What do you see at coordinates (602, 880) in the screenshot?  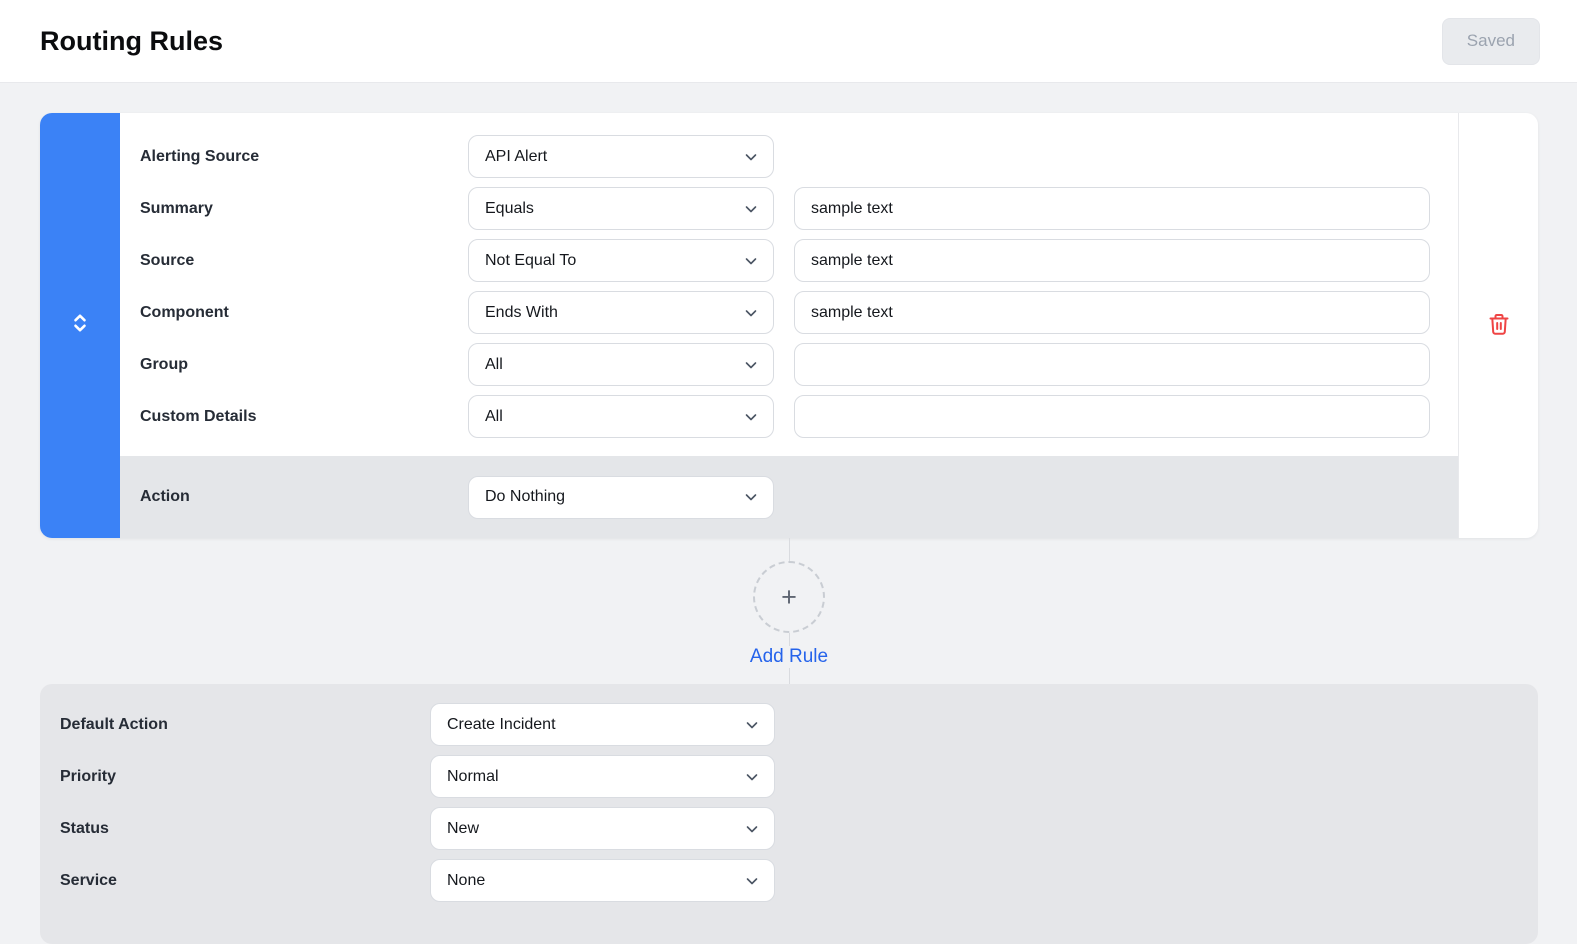 I see `default-setting-select: None` at bounding box center [602, 880].